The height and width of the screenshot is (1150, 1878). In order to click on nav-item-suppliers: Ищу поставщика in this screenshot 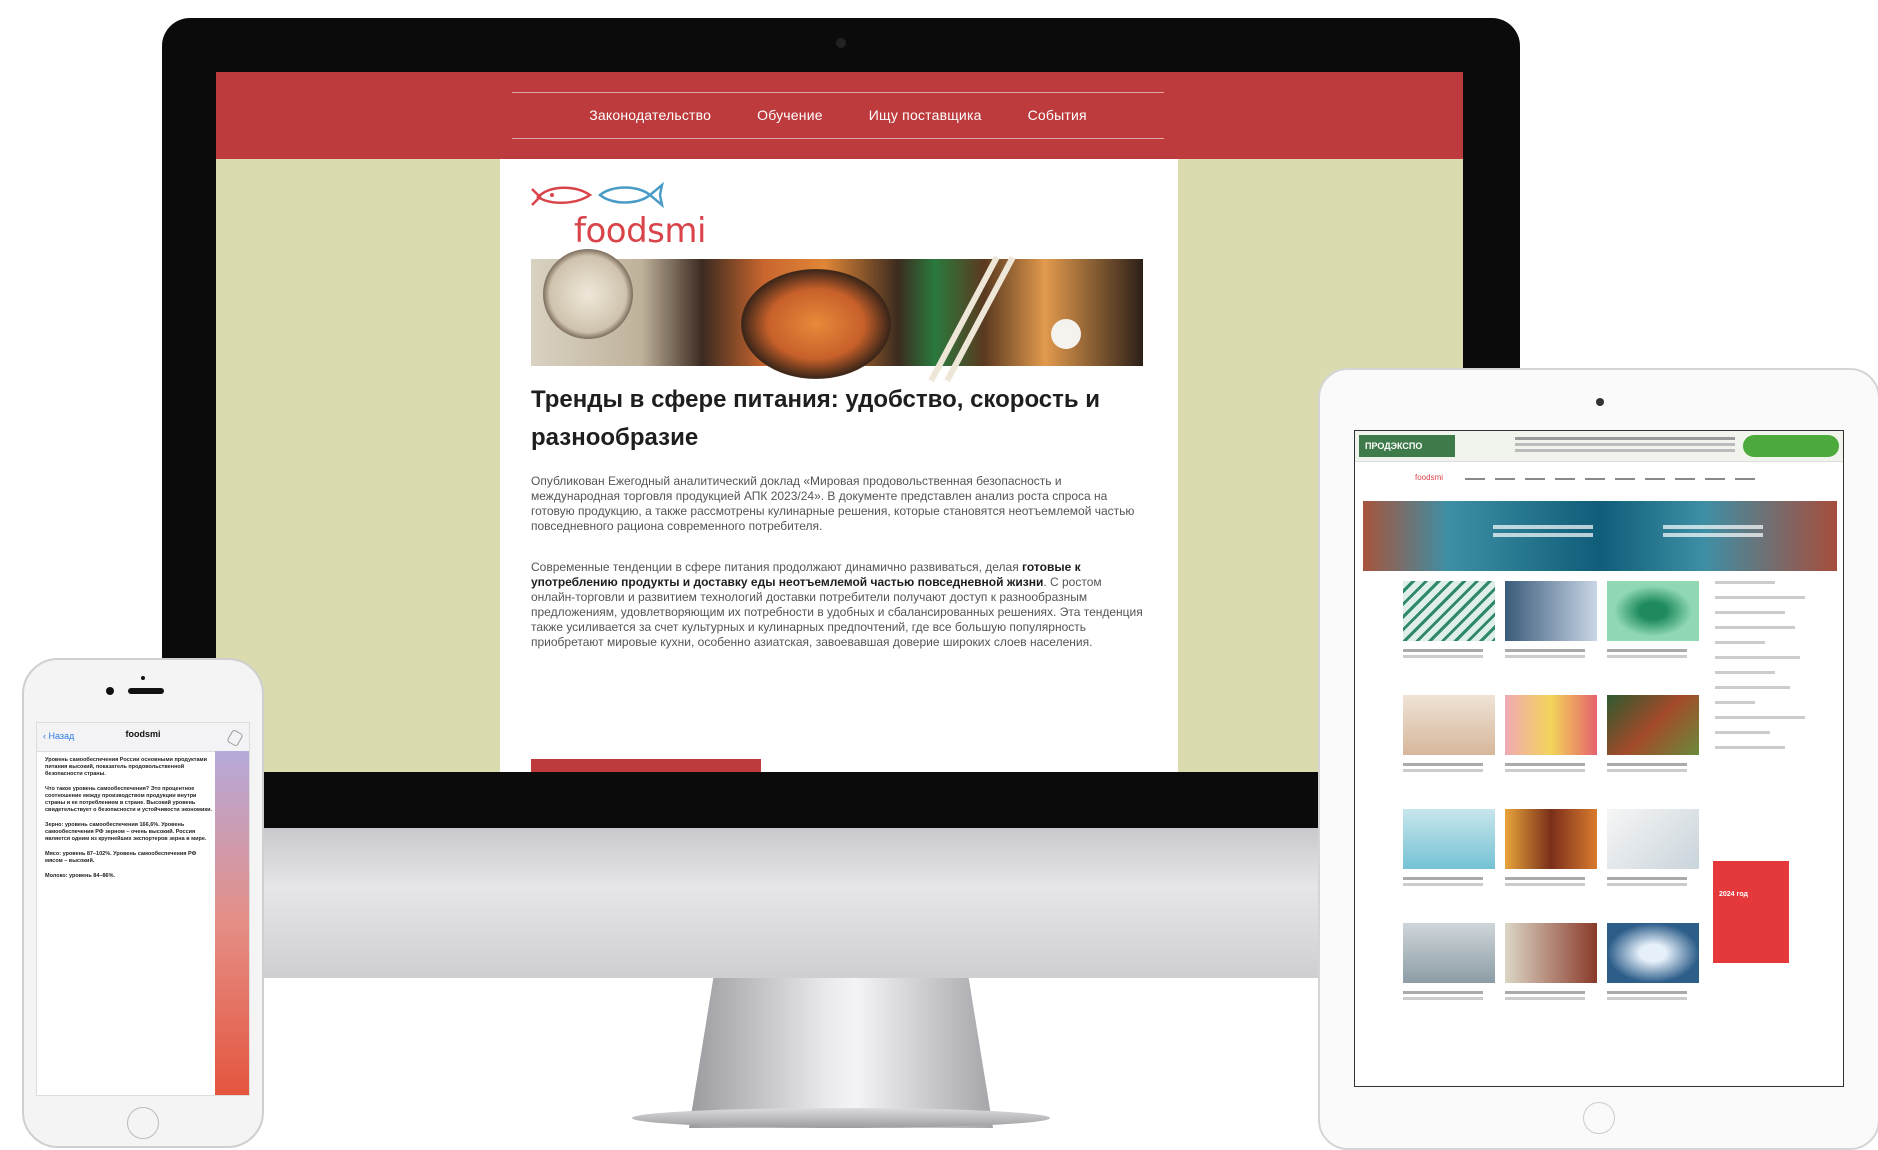, I will do `click(925, 115)`.